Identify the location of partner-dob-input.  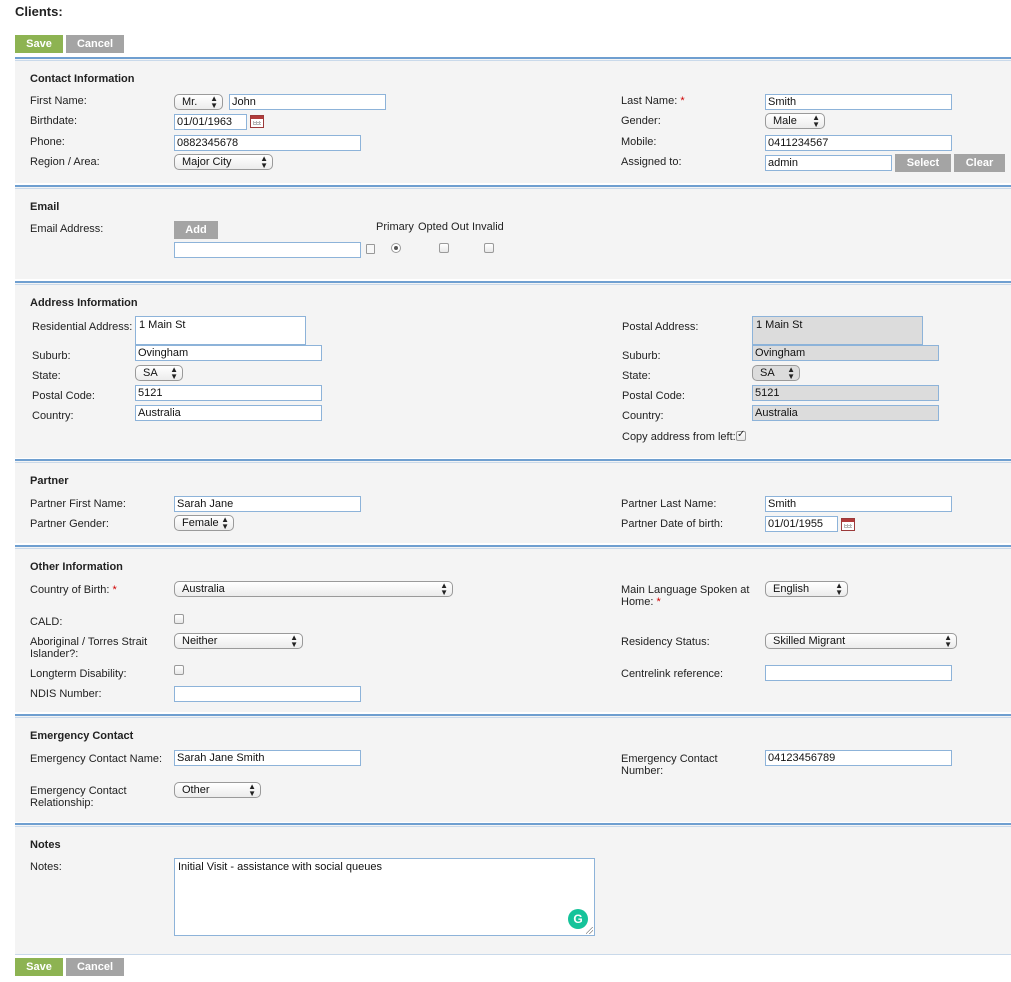
(801, 524).